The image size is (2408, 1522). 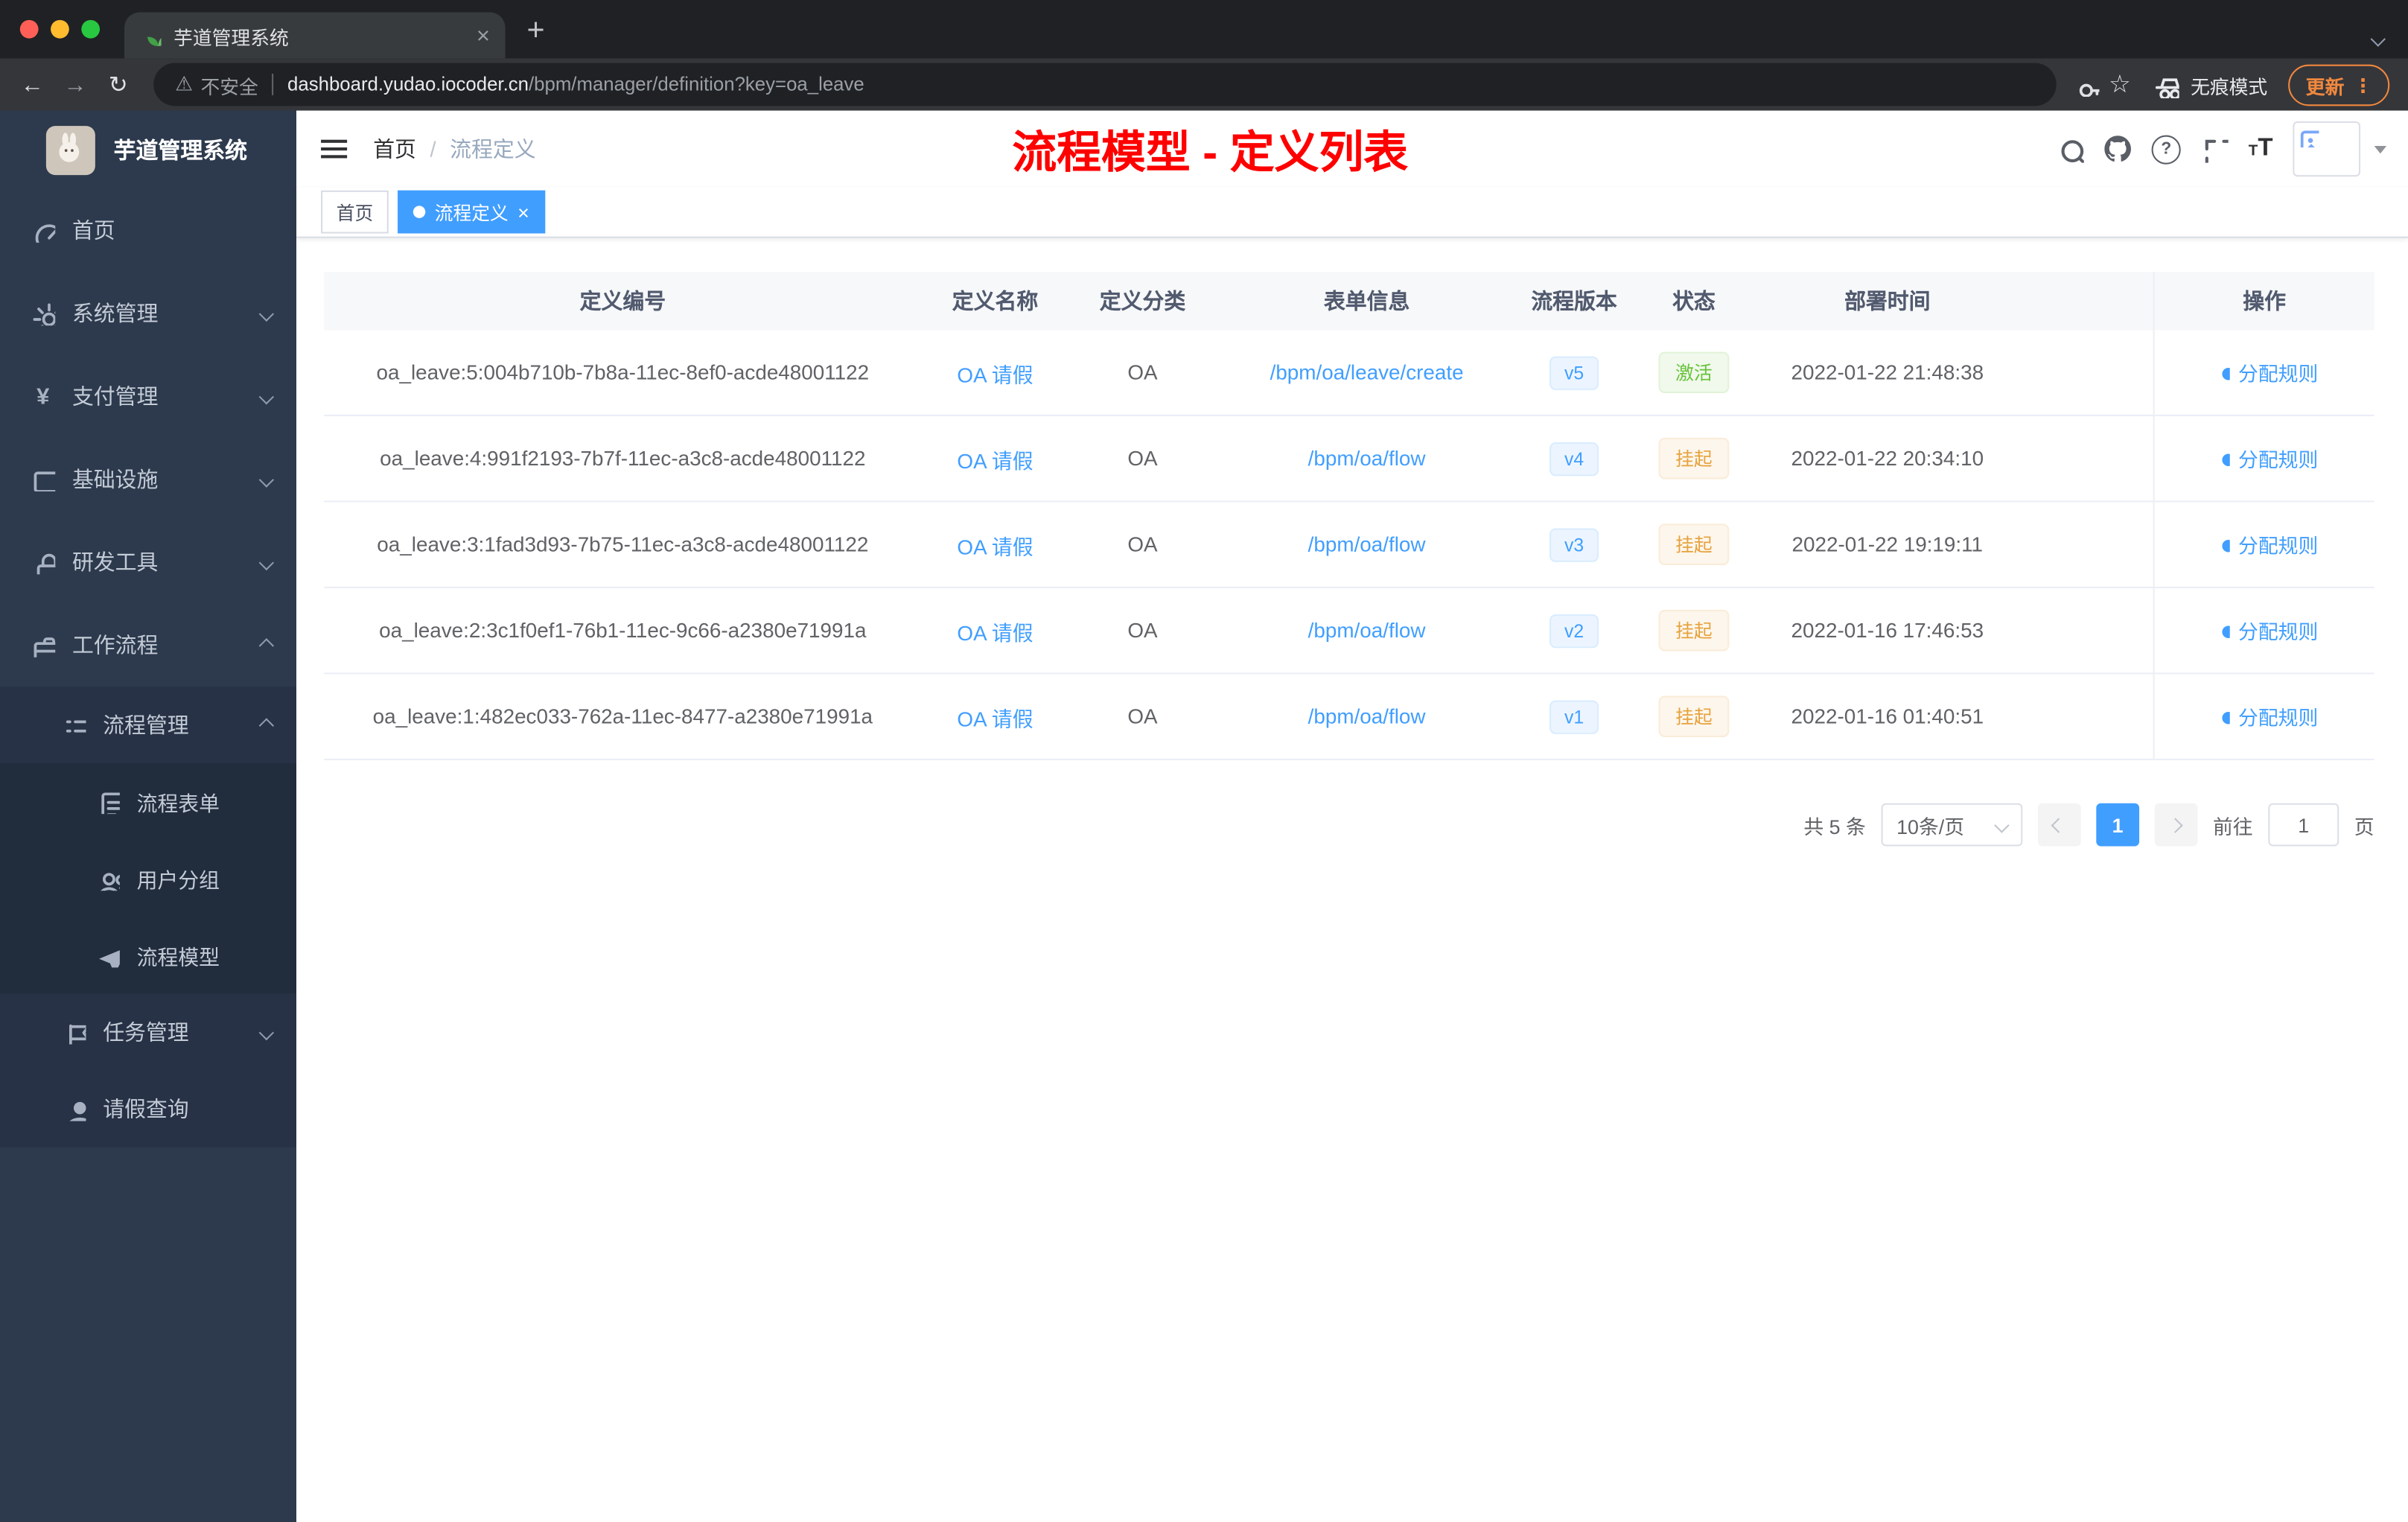 What do you see at coordinates (2380, 148) in the screenshot?
I see `avatar-caret-icon` at bounding box center [2380, 148].